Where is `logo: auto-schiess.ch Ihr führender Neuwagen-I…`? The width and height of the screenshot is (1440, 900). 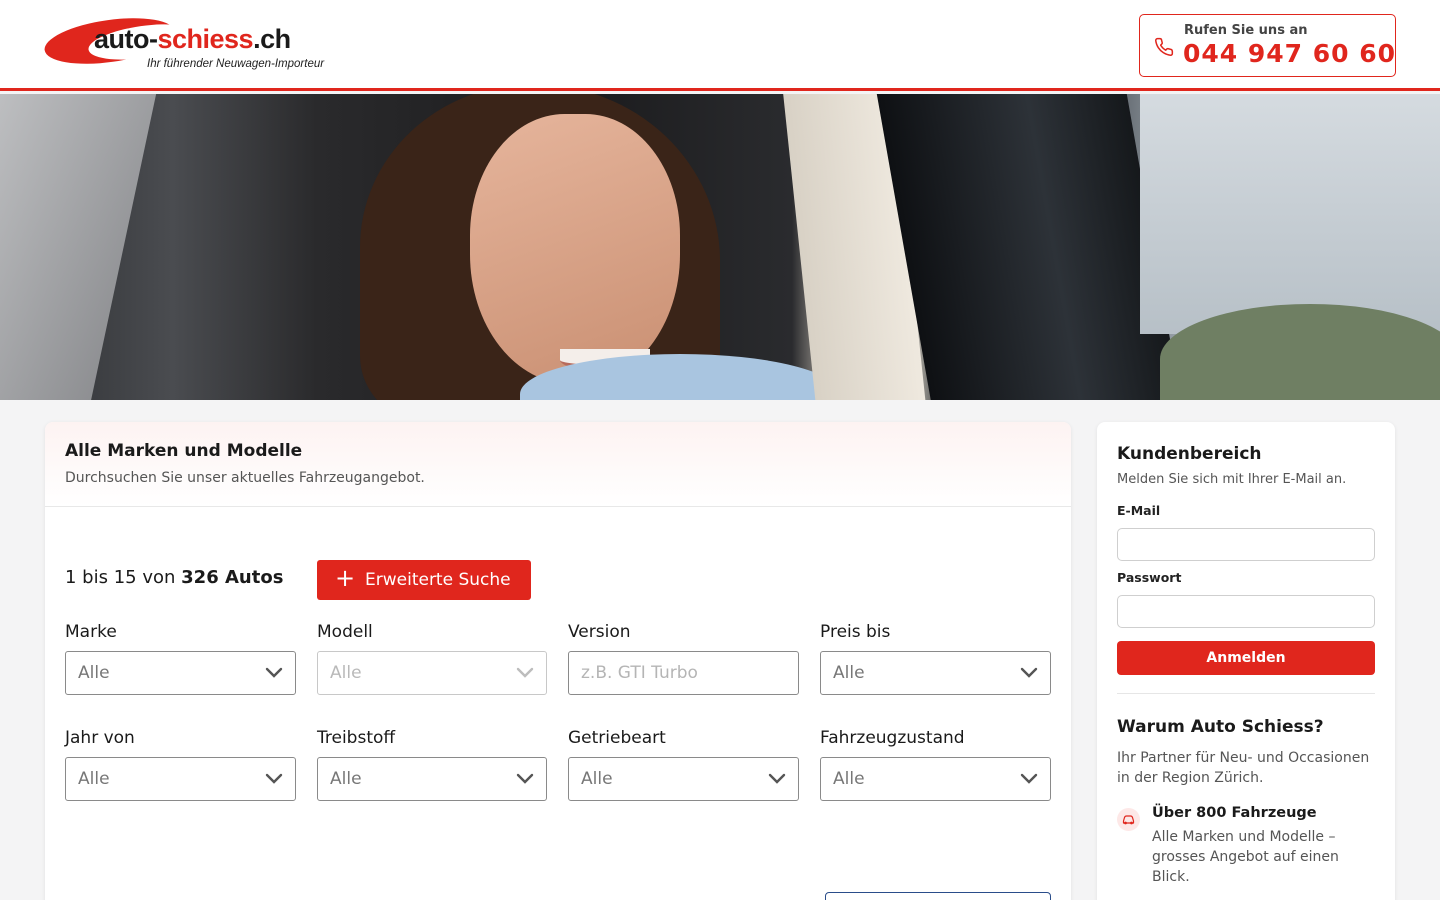
logo: auto-schiess.ch Ihr führender Neuwagen-I… is located at coordinates (187, 42).